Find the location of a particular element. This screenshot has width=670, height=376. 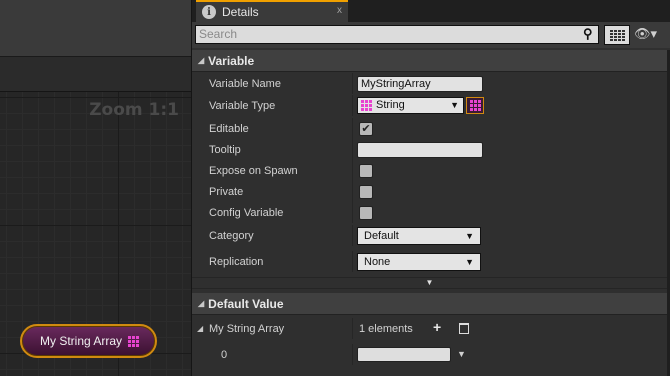

variable-type-dropdown: String ▼ is located at coordinates (410, 105).